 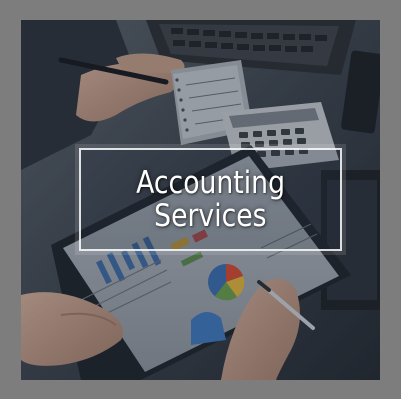 What do you see at coordinates (210, 182) in the screenshot?
I see `title-line-1: Accounting` at bounding box center [210, 182].